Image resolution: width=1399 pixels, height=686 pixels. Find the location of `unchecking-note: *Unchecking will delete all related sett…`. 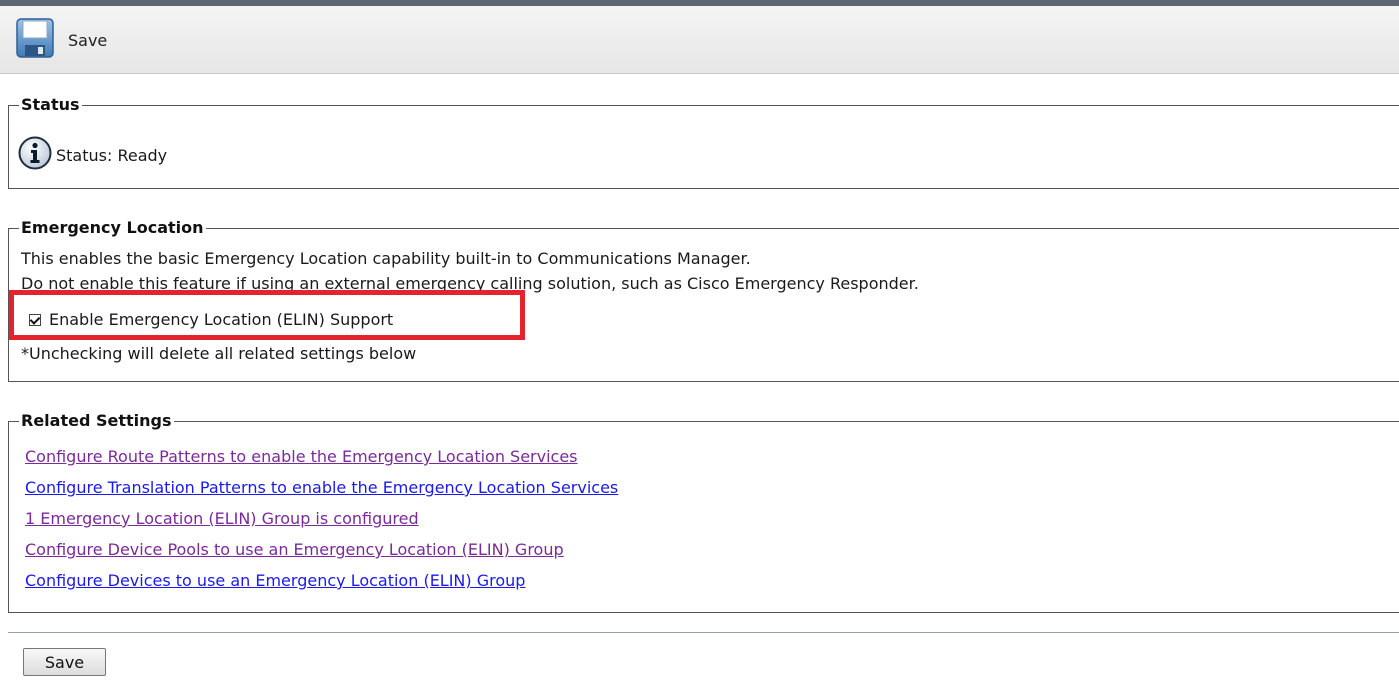

unchecking-note: *Unchecking will delete all related sett… is located at coordinates (219, 353).